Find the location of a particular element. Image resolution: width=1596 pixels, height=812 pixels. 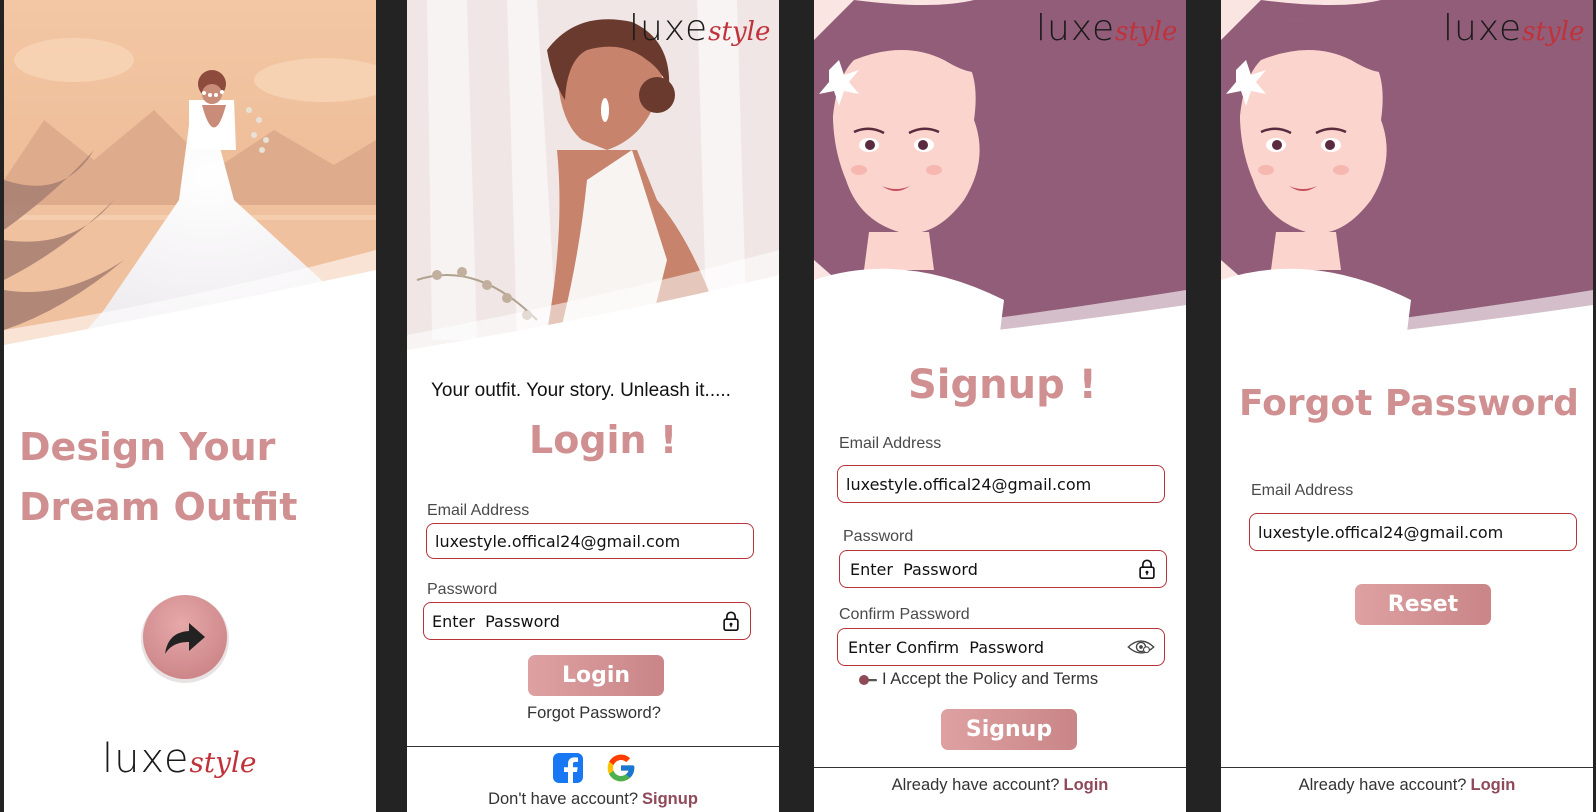

bride-back-illustration is located at coordinates (190, 190).